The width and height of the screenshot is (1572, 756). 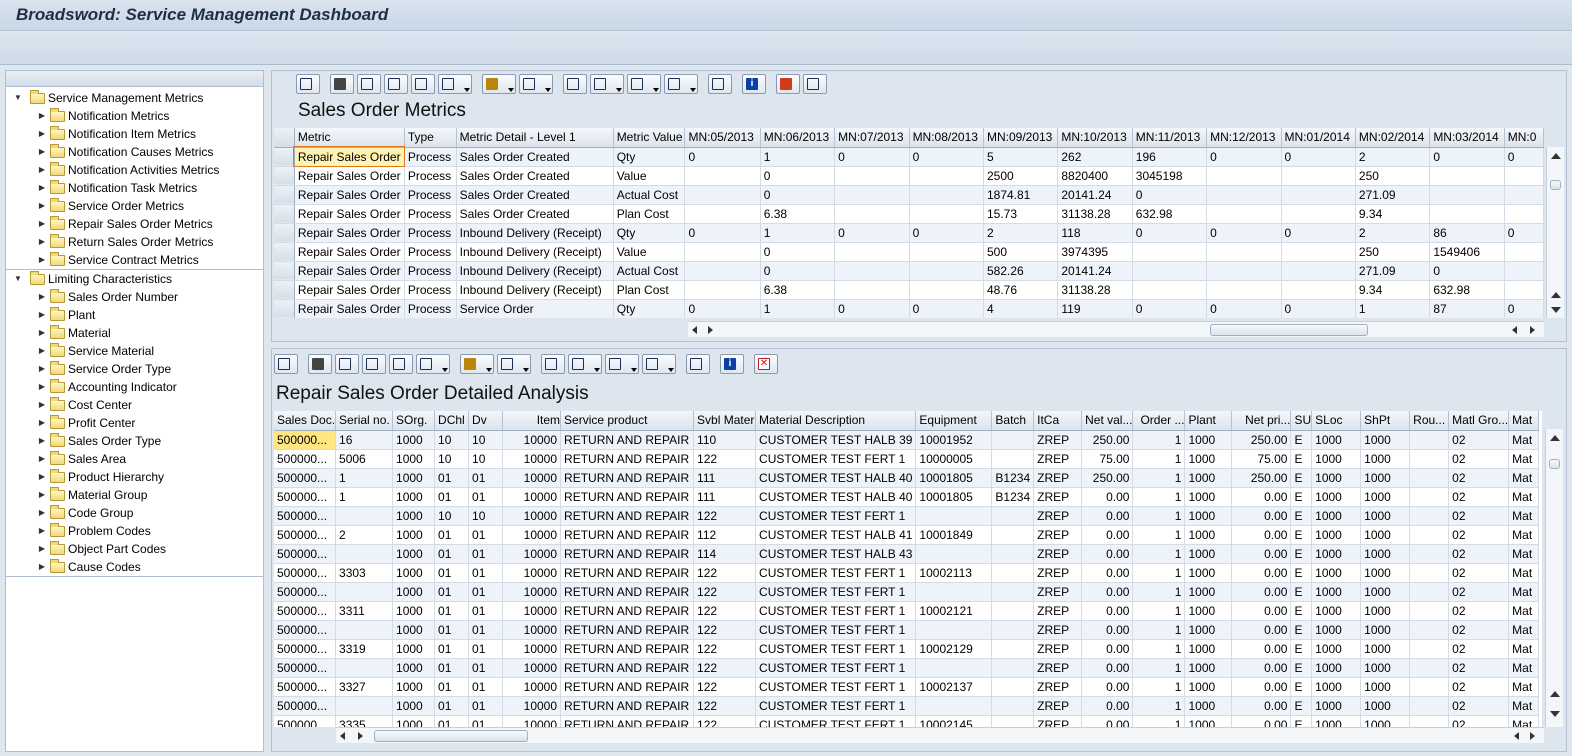 I want to click on tree-item: ▶ Accounting Indicator, so click(x=148, y=387).